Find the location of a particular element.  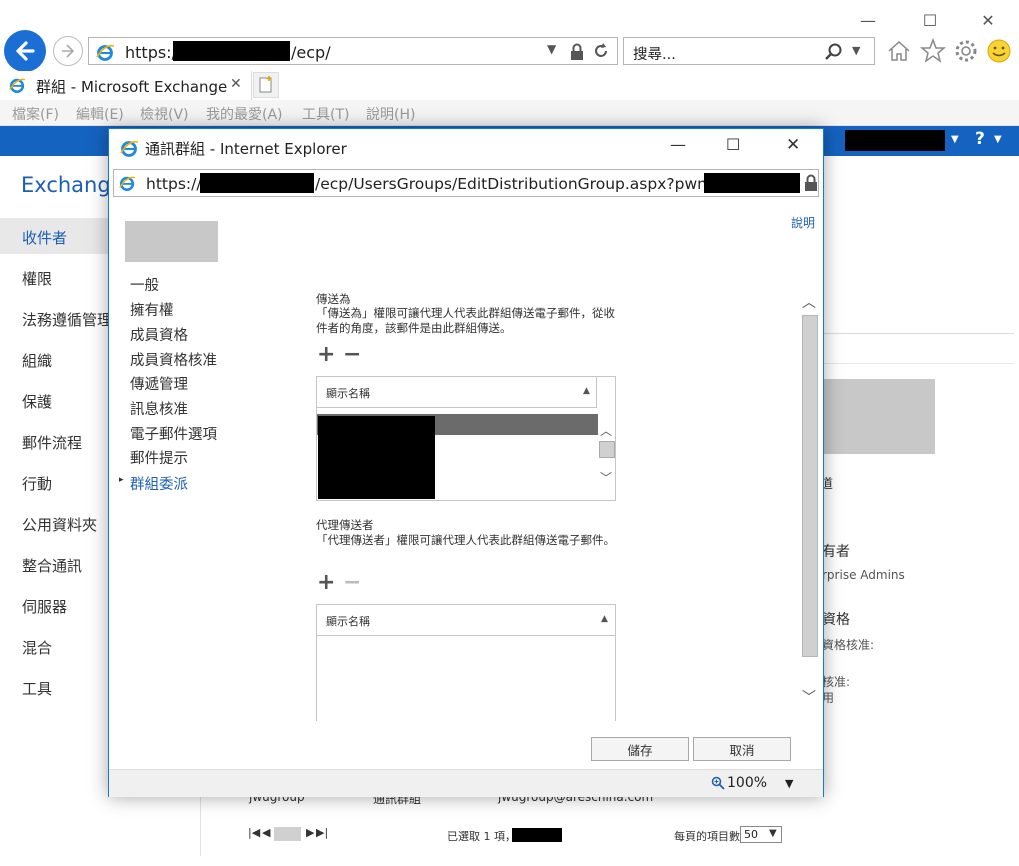

prev-page-icon: ◀ is located at coordinates (266, 832).